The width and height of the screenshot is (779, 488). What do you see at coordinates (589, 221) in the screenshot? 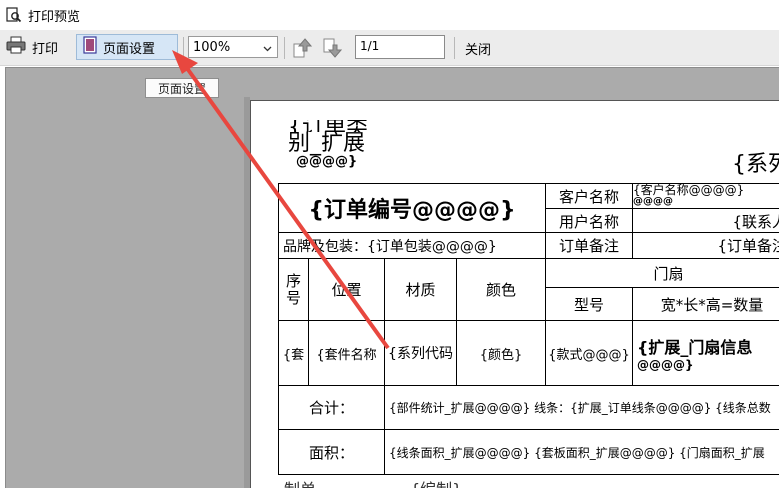
I see `user-name-label: 用户名称` at bounding box center [589, 221].